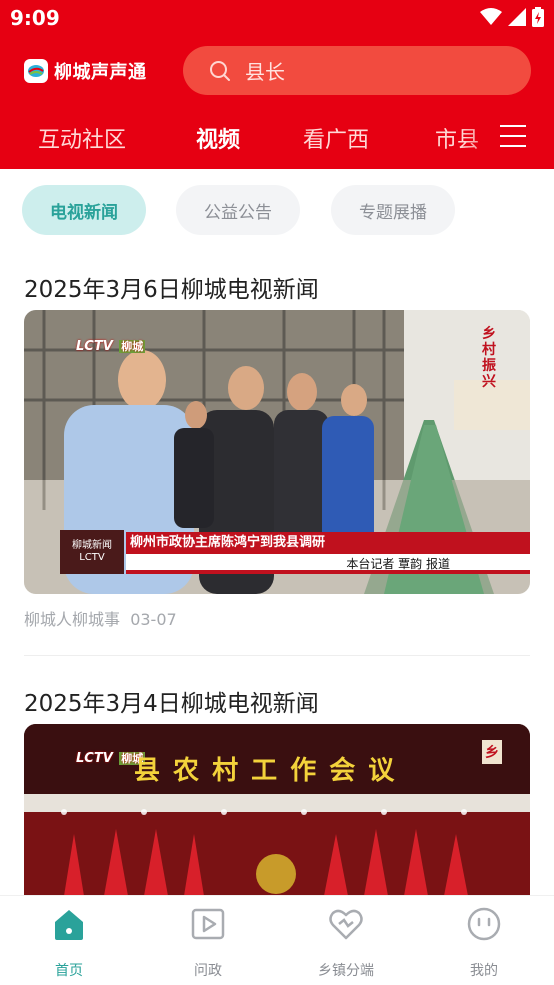 The height and width of the screenshot is (985, 554). What do you see at coordinates (277, 18) in the screenshot?
I see `status-bar: 9:09` at bounding box center [277, 18].